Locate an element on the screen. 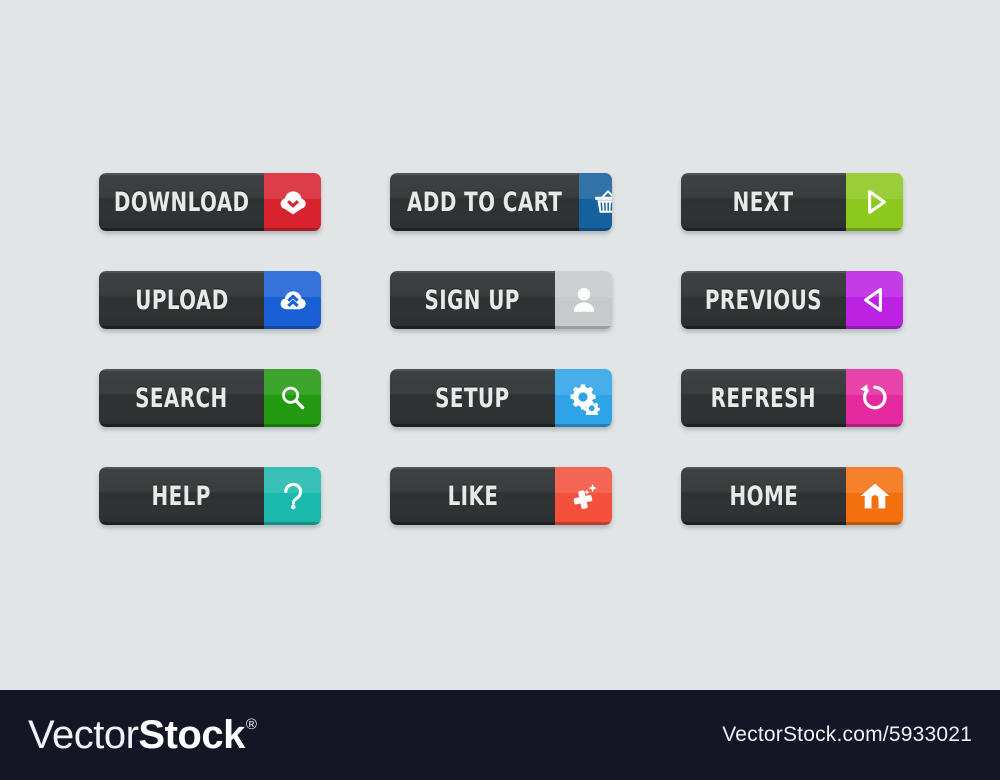  button-label-panel: DOWNLOAD is located at coordinates (182, 202).